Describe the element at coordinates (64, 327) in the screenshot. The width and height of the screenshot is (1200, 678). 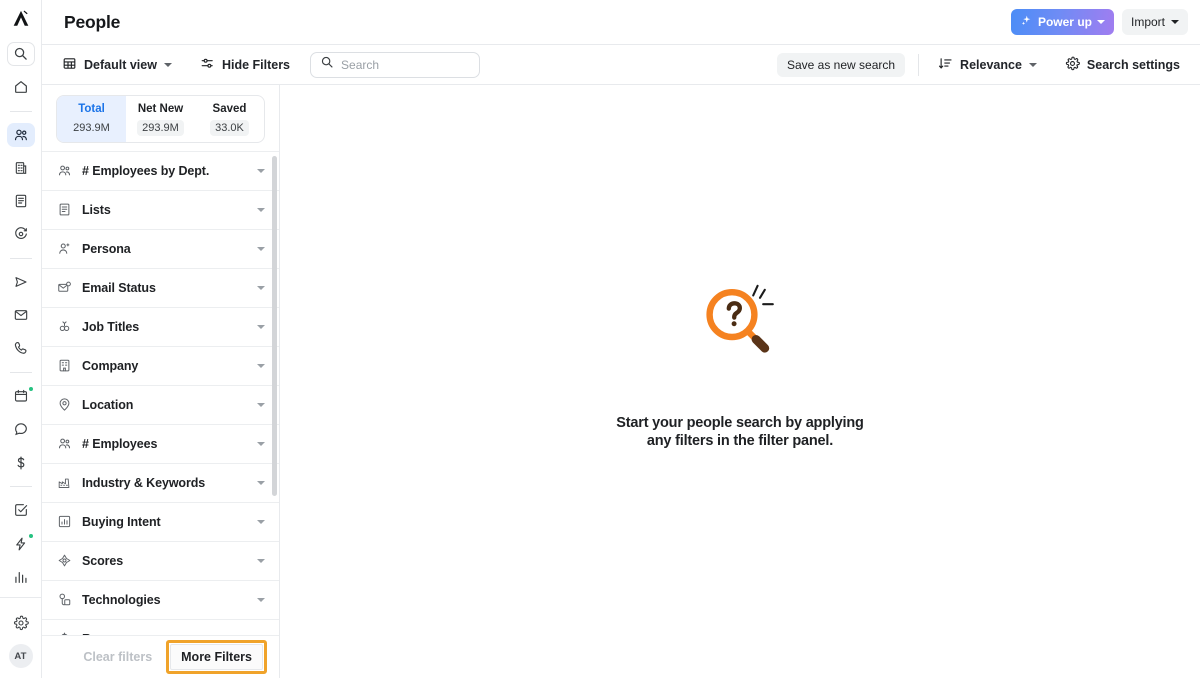
I see `job-title-icon` at that location.